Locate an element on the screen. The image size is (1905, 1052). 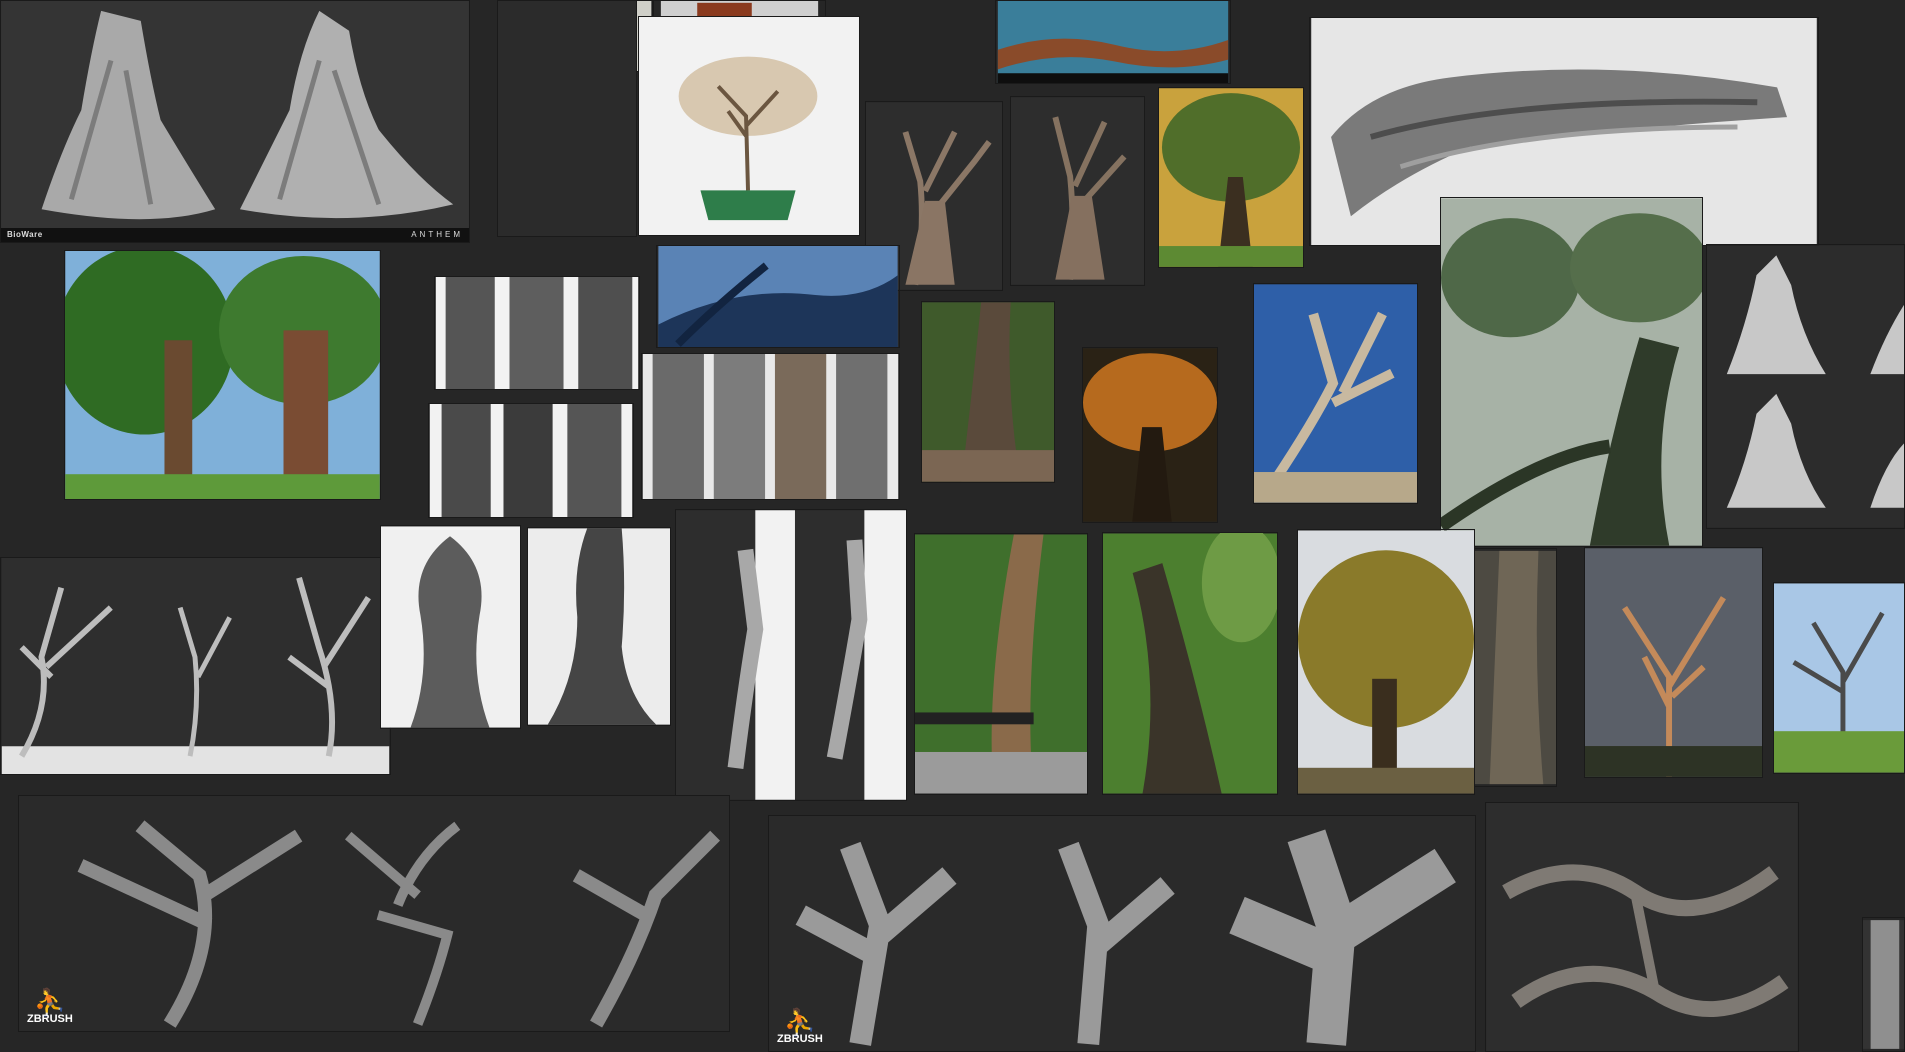
redwood-park-illustration is located at coordinates (222, 375).